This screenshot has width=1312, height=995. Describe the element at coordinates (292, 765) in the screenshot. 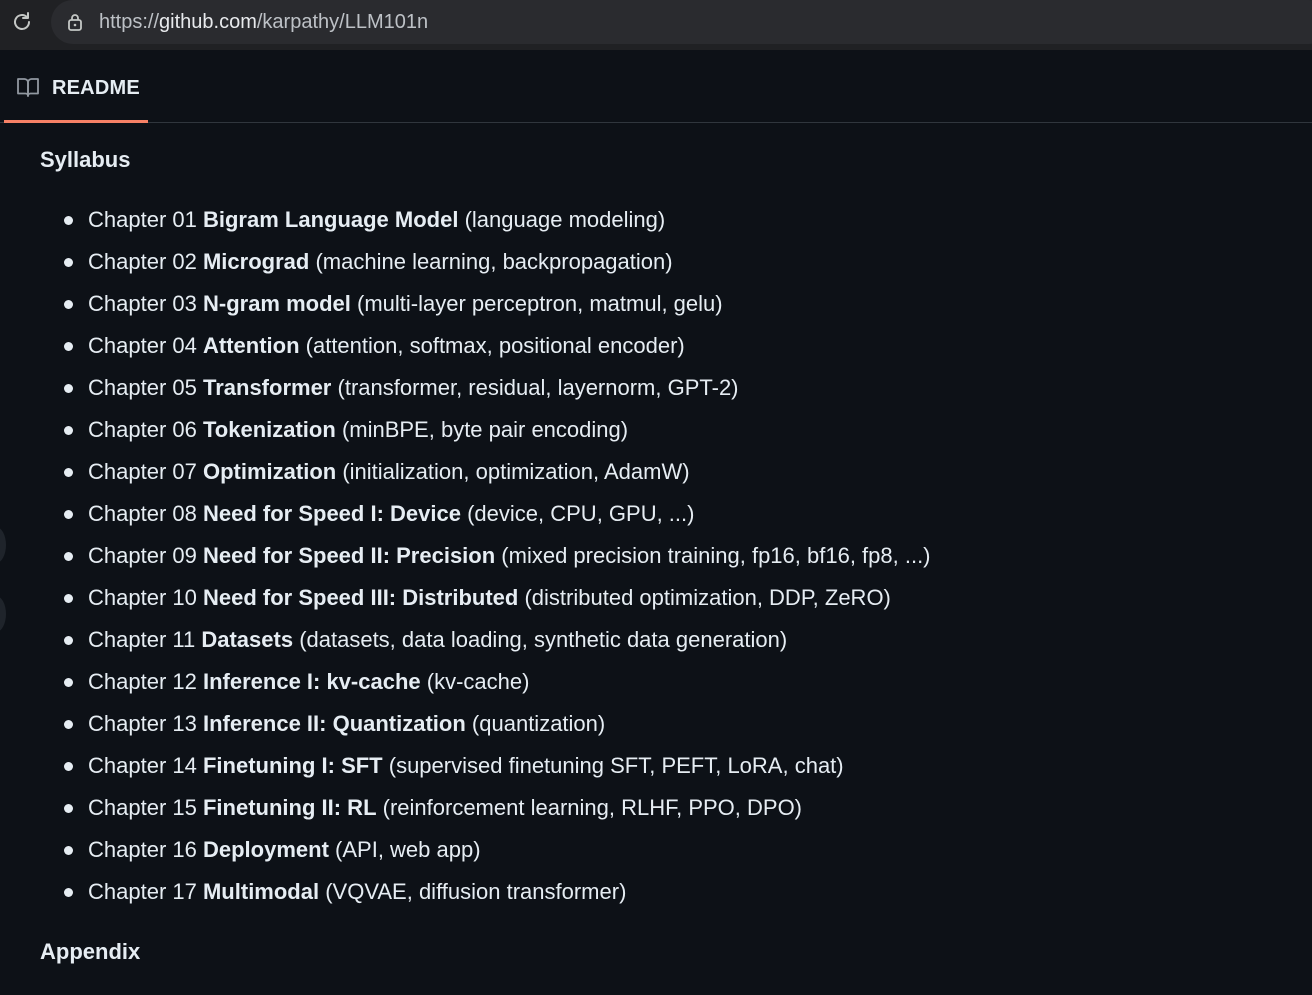

I see `chapter-title: Finetuning I: SFT` at that location.